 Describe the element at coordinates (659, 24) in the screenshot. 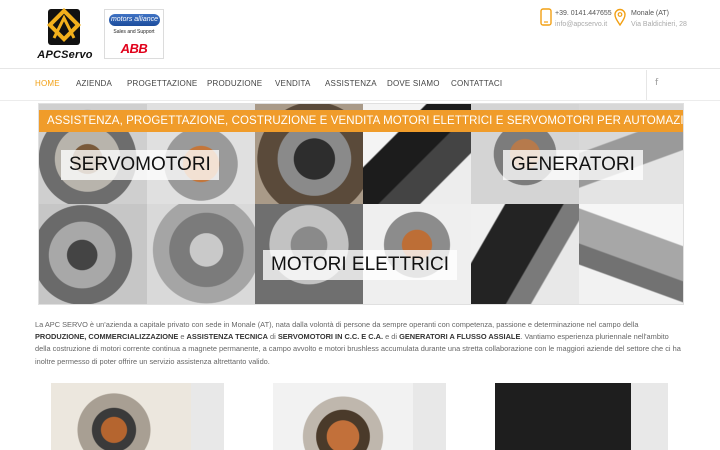

I see `address-street: Via Baldichieri, 28` at that location.